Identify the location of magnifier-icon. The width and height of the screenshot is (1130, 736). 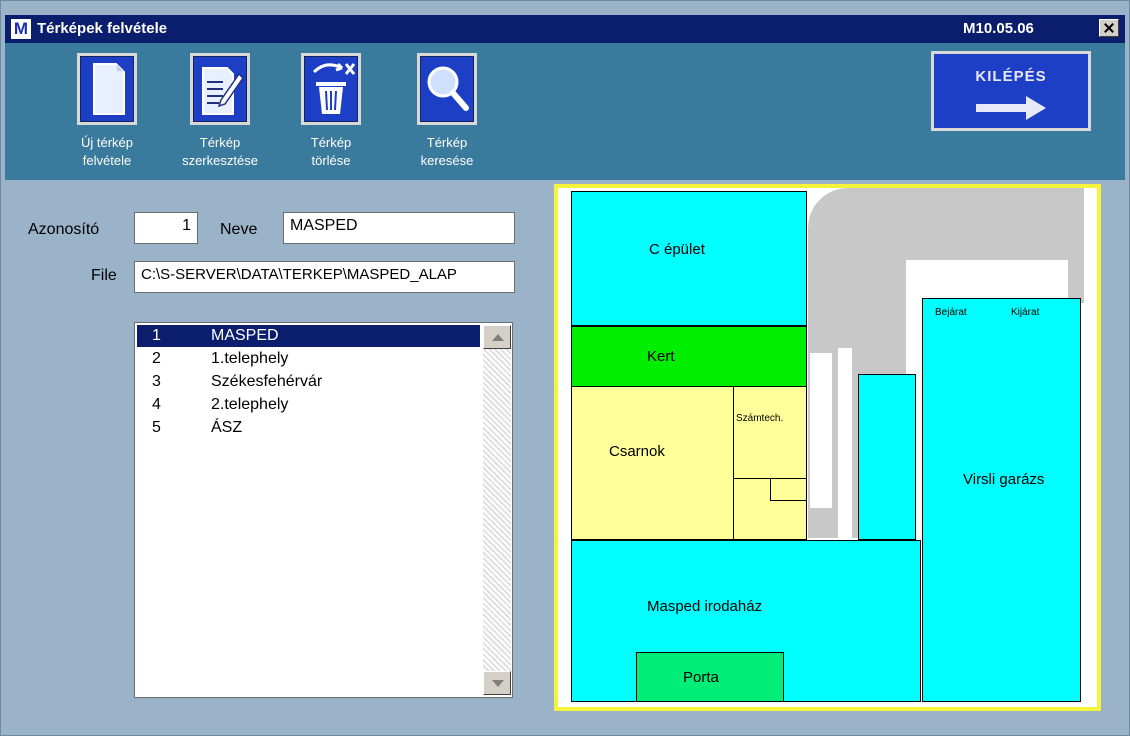
(447, 89).